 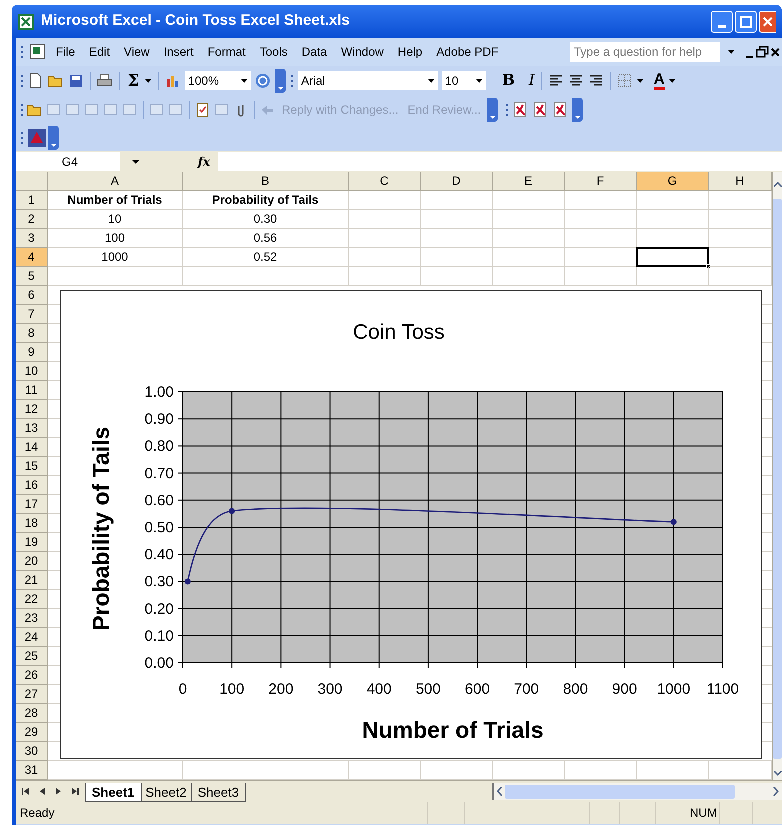 I want to click on row-header: 8, so click(x=32, y=333).